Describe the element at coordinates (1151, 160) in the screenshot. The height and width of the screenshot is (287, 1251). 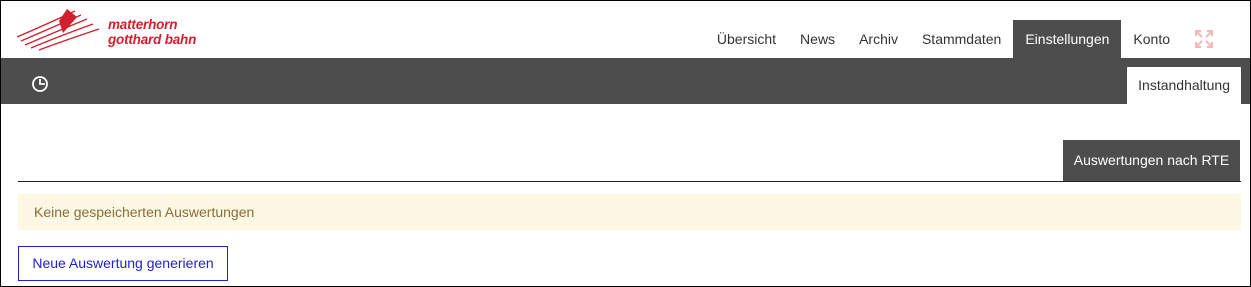
I see `tab-auswertungen-nach-rte: Auswertungen nach RTE` at that location.